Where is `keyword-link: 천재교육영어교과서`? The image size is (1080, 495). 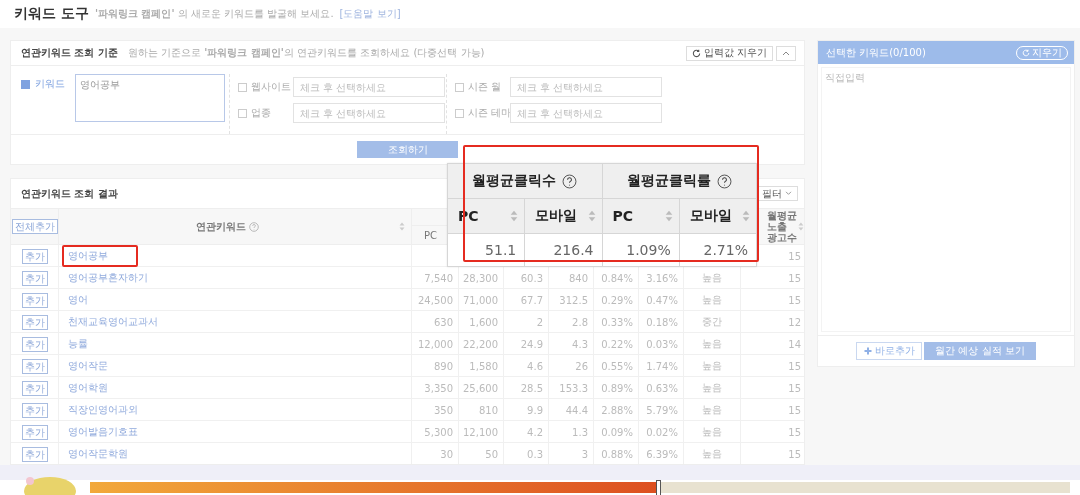 keyword-link: 천재교육영어교과서 is located at coordinates (113, 322).